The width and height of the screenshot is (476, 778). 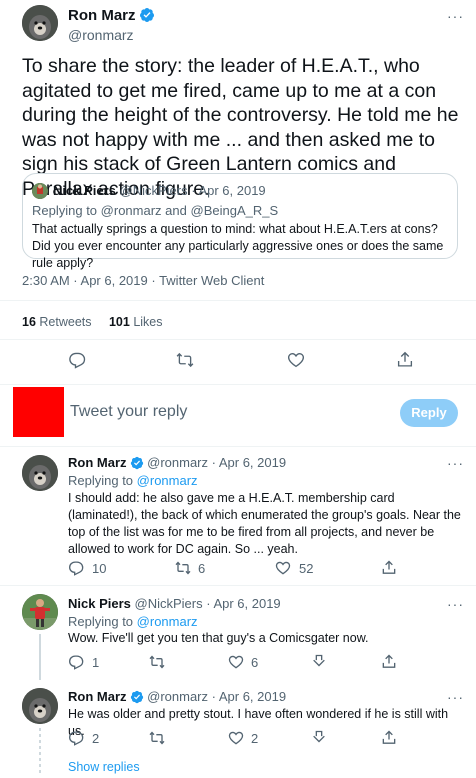 I want to click on like-count: 2, so click(x=255, y=738).